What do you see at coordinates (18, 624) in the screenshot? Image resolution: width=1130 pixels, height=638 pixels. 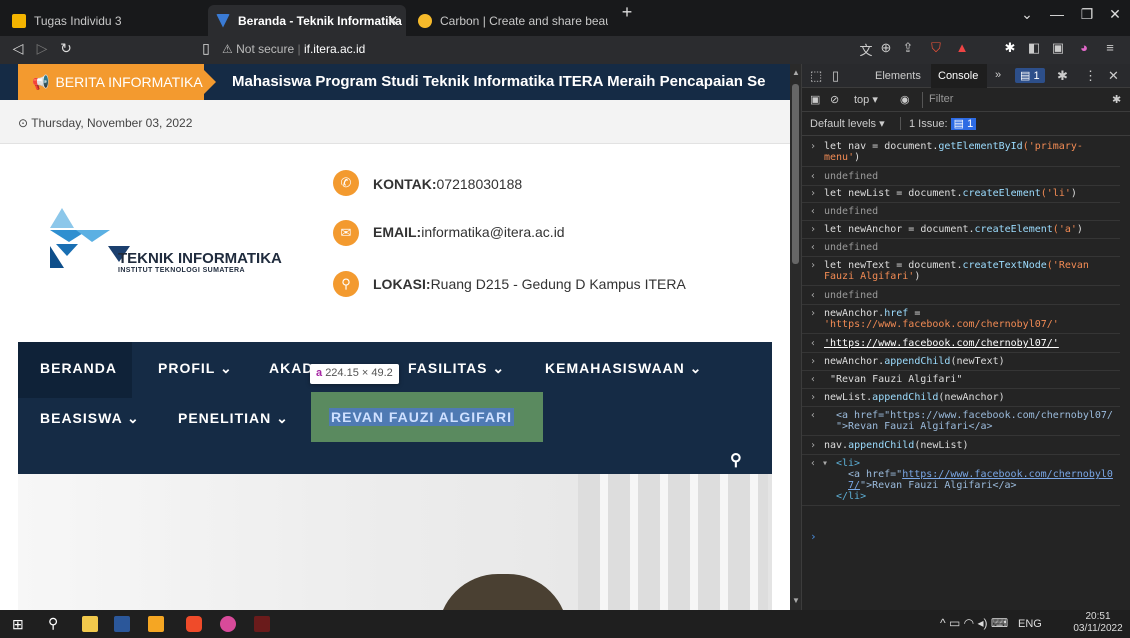 I see `windows-start-icon: ⊞` at bounding box center [18, 624].